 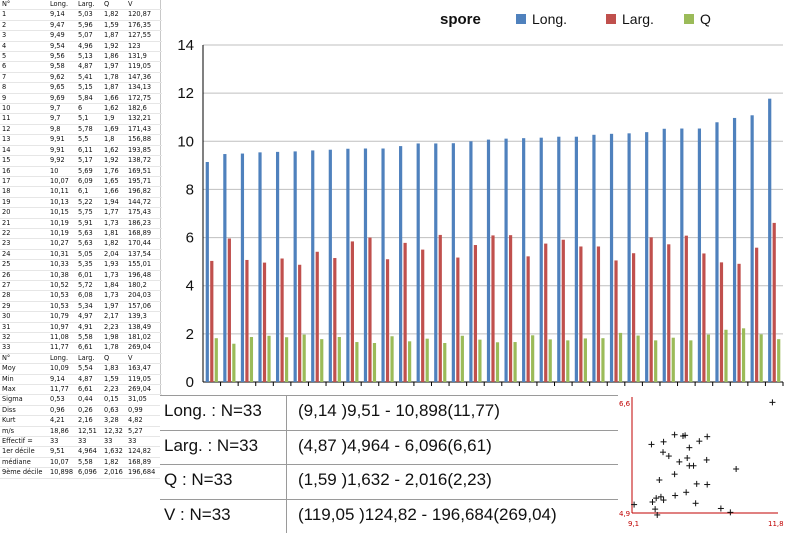 I want to click on table-cell: 9,7, so click(x=62, y=109).